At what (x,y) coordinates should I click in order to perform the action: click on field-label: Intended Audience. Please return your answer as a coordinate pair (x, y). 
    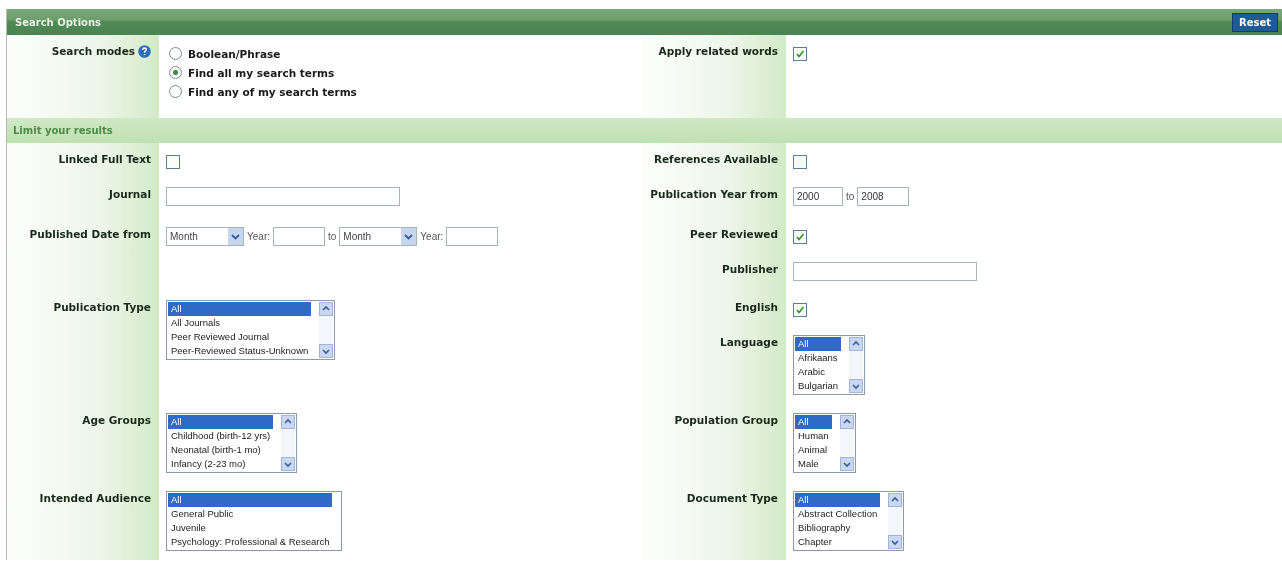
    Looking at the image, I should click on (95, 498).